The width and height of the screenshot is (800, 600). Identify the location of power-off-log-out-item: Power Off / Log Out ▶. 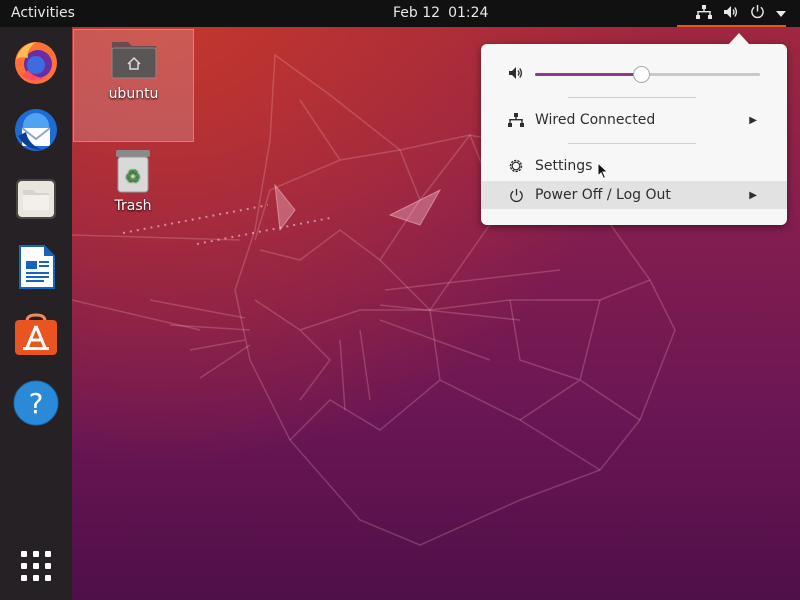
(634, 195).